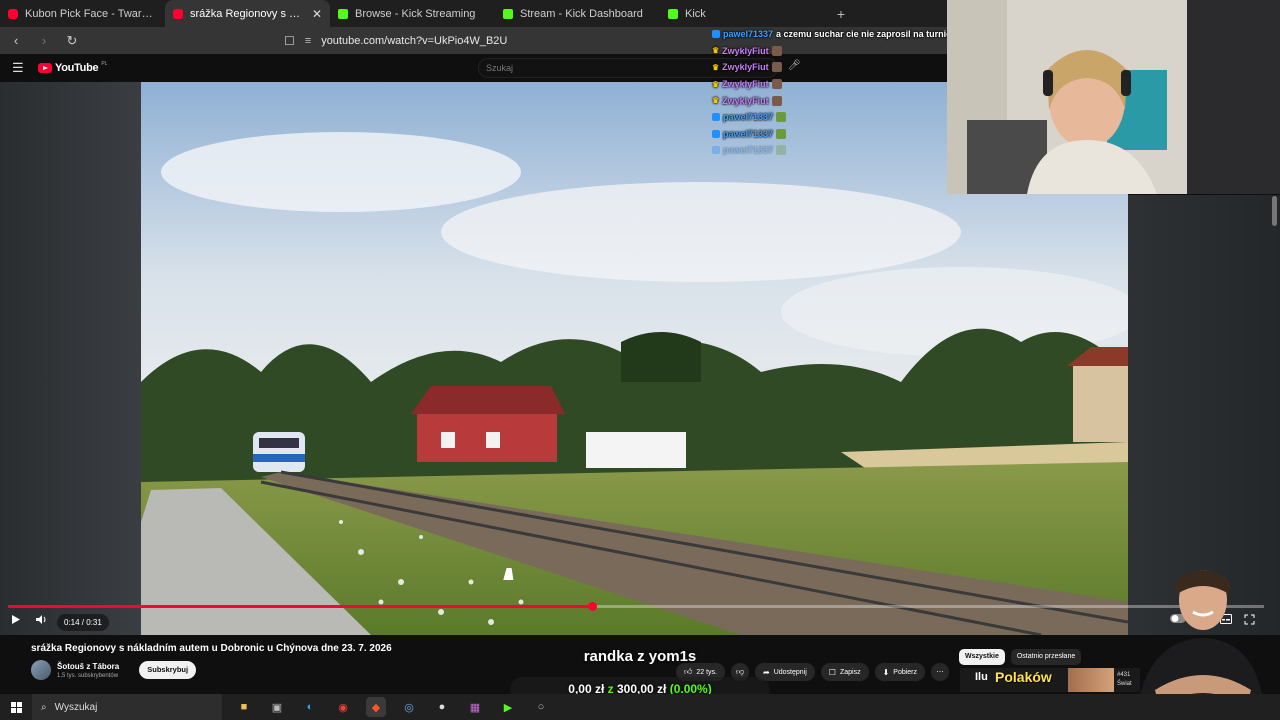 This screenshot has width=1280, height=720. Describe the element at coordinates (104, 64) in the screenshot. I see `region-code: PL` at that location.